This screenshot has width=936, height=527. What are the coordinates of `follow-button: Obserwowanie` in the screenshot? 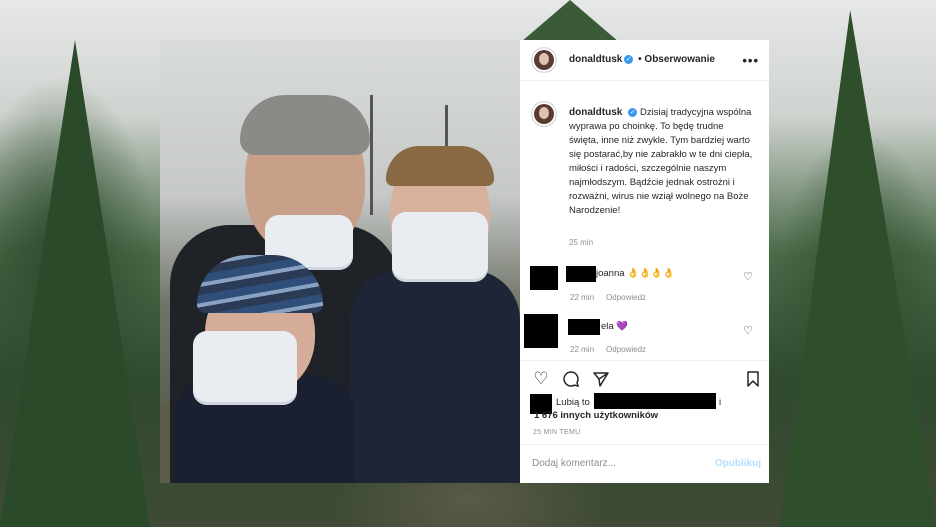 It's located at (679, 59).